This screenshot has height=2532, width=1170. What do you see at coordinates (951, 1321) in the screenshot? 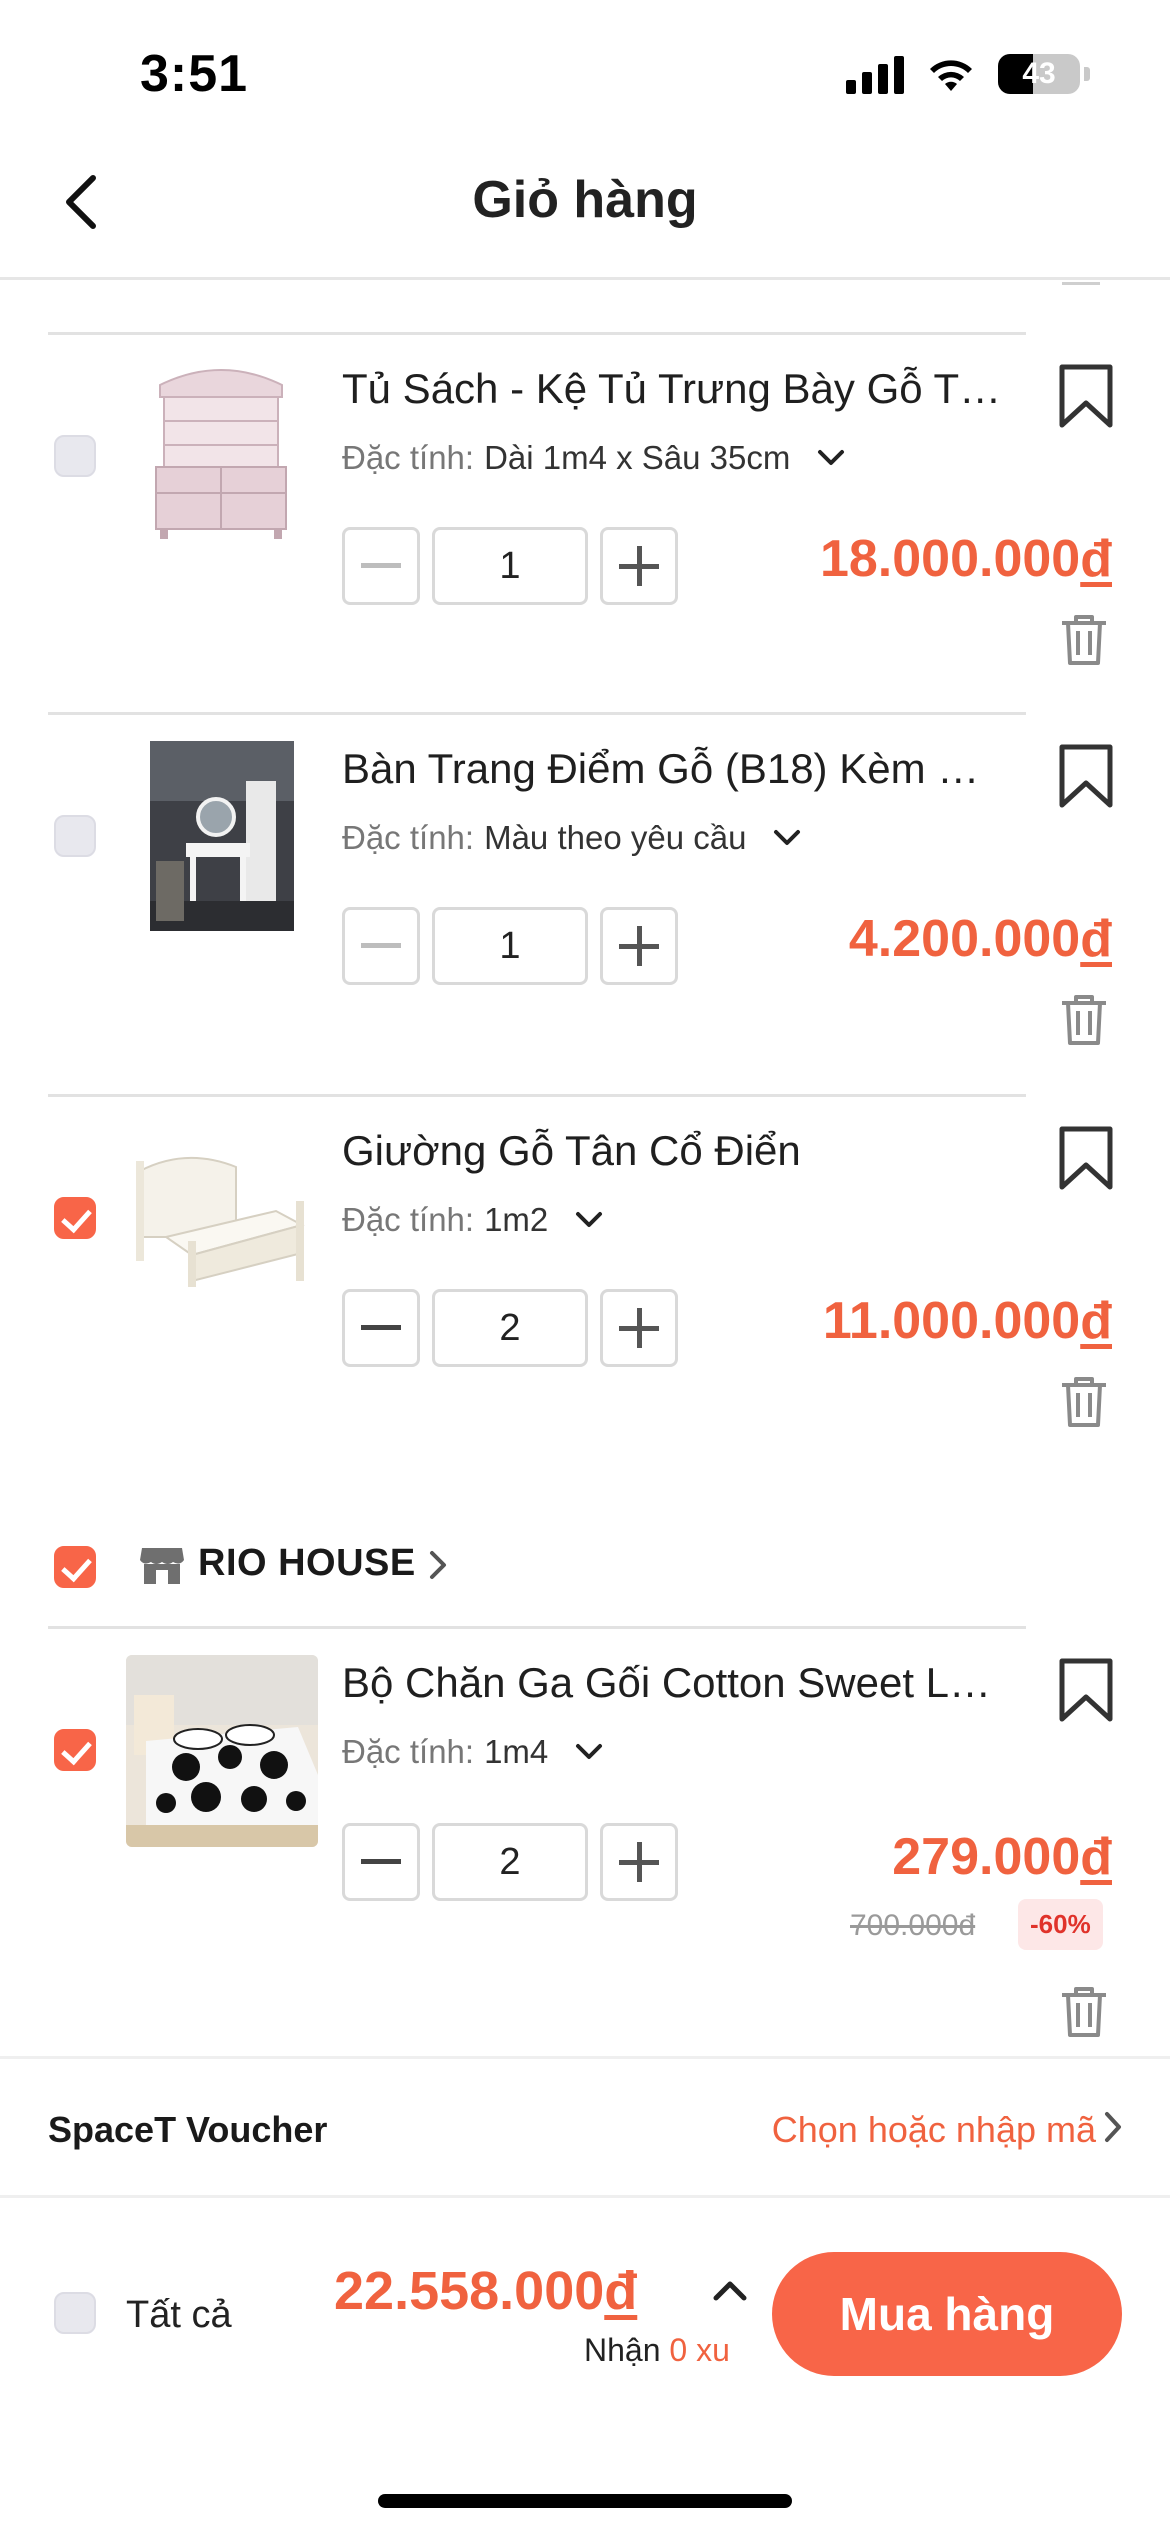
I see `price-value: 11.000.000` at bounding box center [951, 1321].